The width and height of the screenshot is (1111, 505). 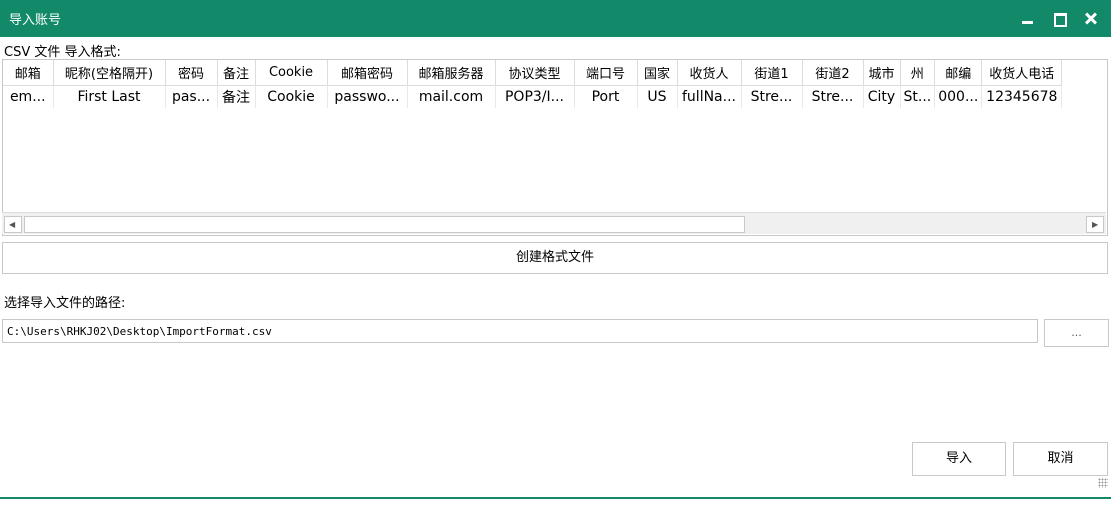 I want to click on column-header: 昵称(空格隔开), so click(x=109, y=73).